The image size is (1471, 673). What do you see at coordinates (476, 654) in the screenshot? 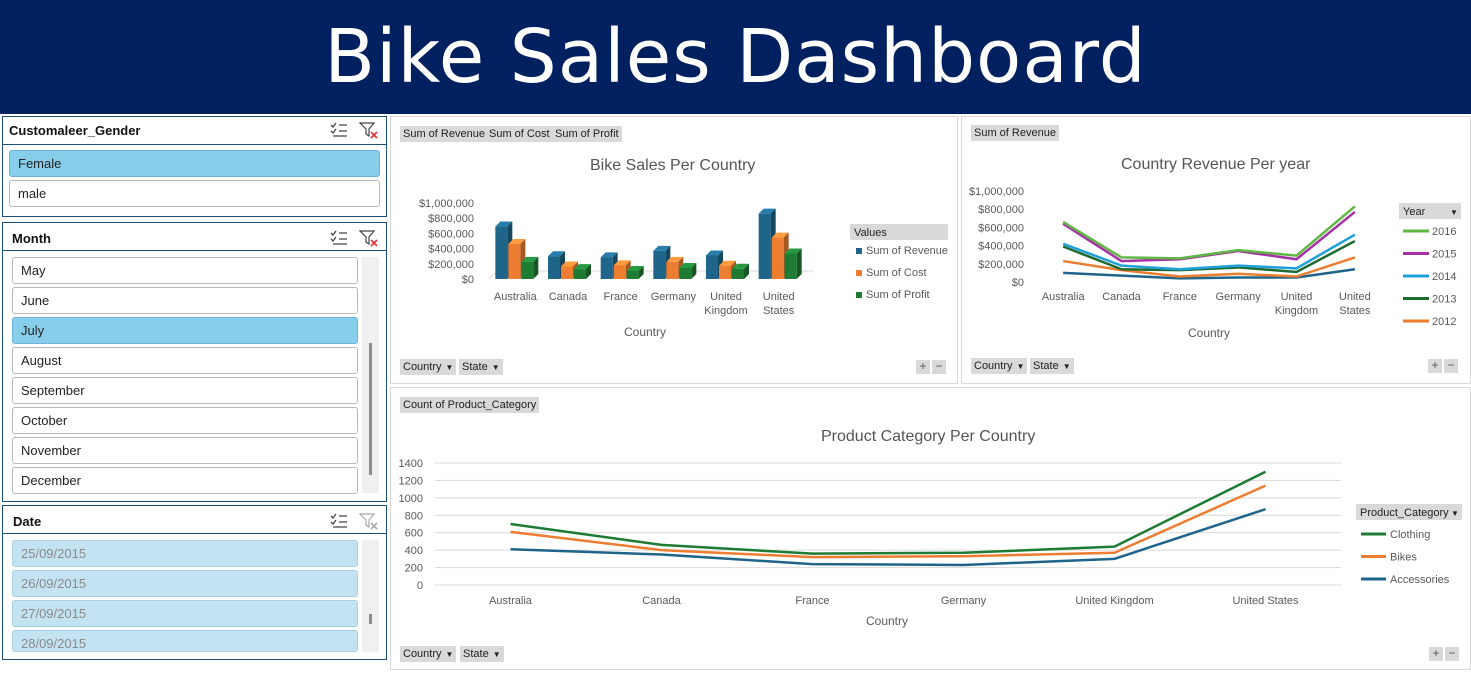
I see `state-field-label: State` at bounding box center [476, 654].